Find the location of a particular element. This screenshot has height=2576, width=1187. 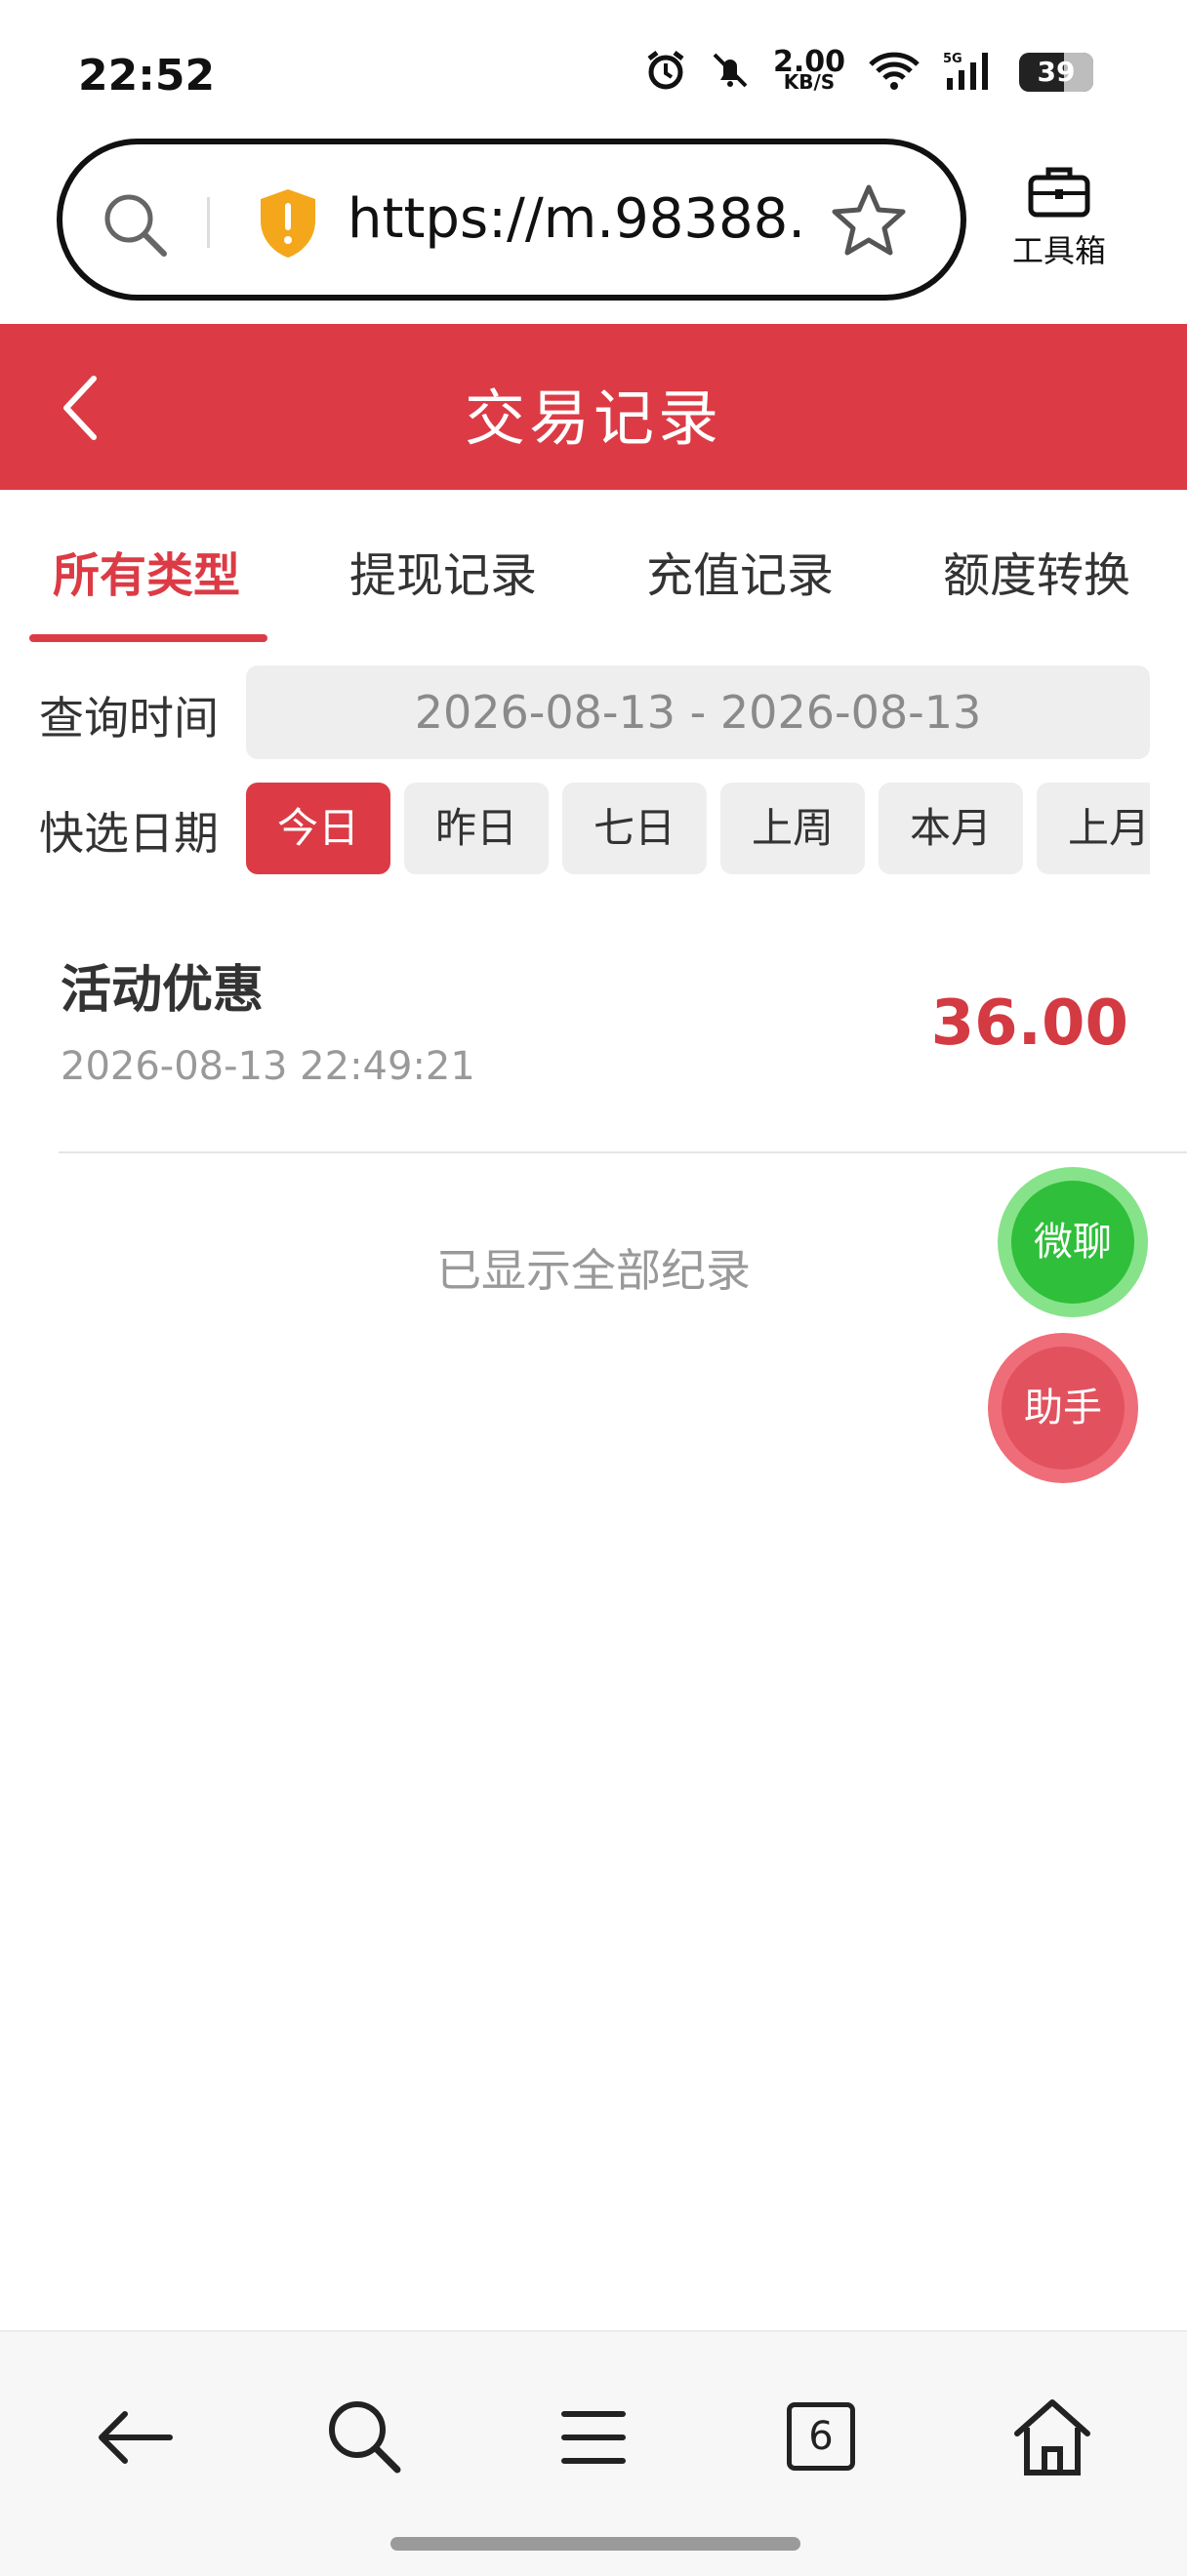

battery-level: 39 is located at coordinates (1056, 72).